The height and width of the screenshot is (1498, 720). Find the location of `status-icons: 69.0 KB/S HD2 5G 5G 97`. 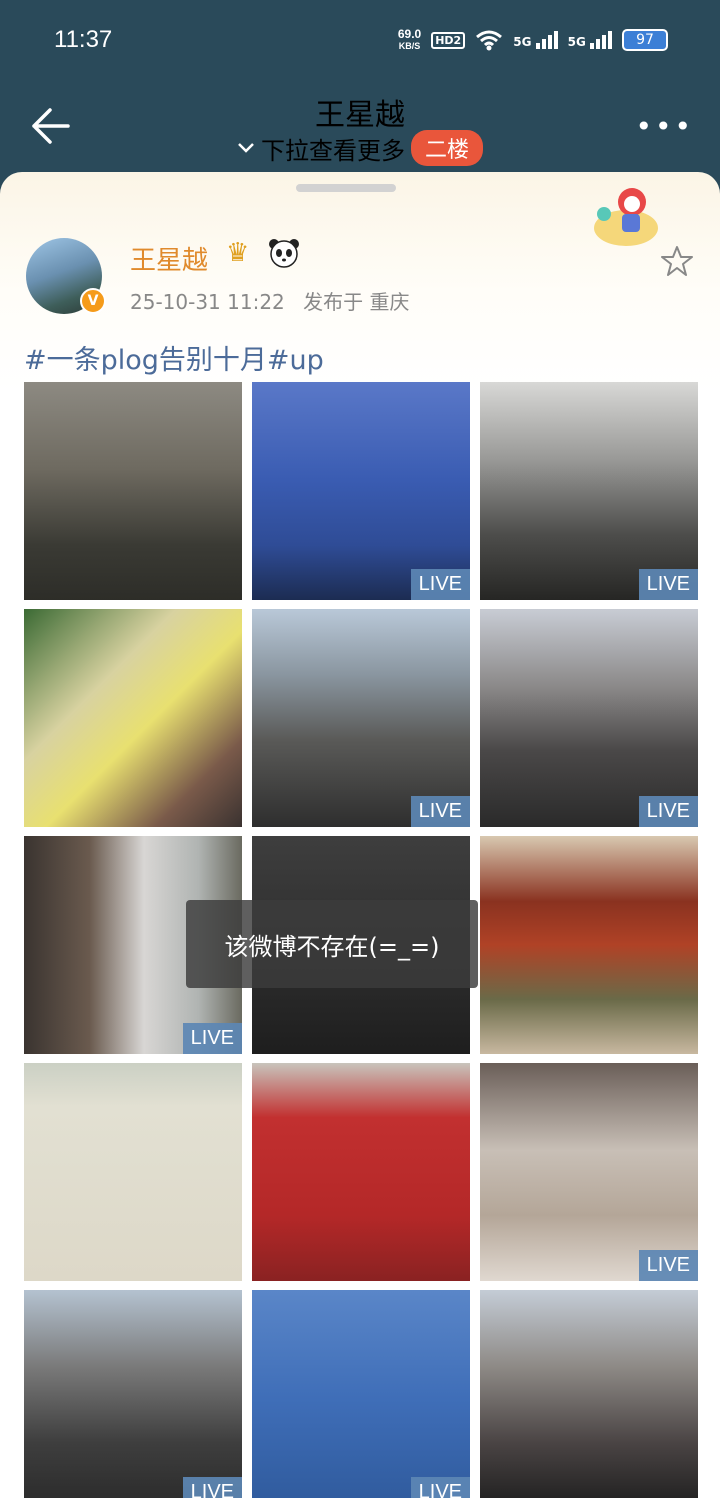

status-icons: 69.0 KB/S HD2 5G 5G 97 is located at coordinates (533, 40).